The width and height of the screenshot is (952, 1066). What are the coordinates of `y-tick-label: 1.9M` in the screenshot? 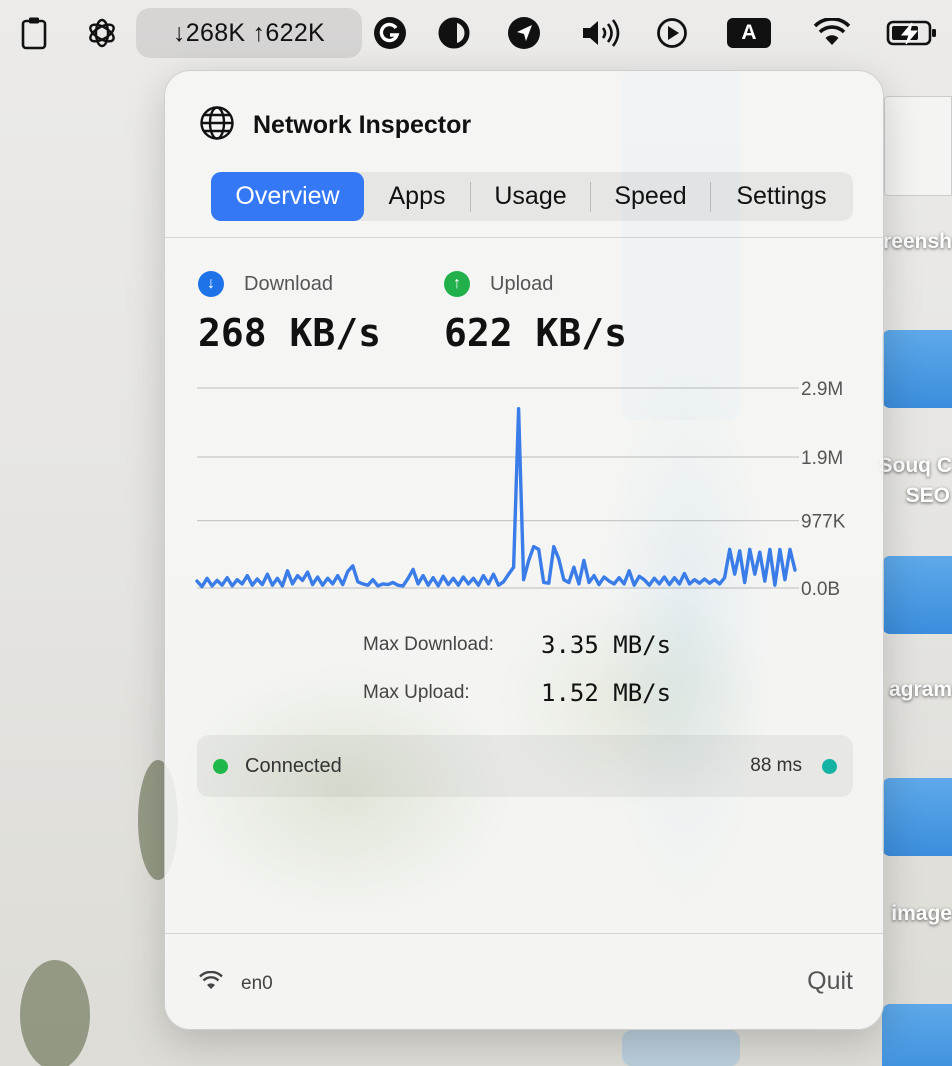 It's located at (822, 458).